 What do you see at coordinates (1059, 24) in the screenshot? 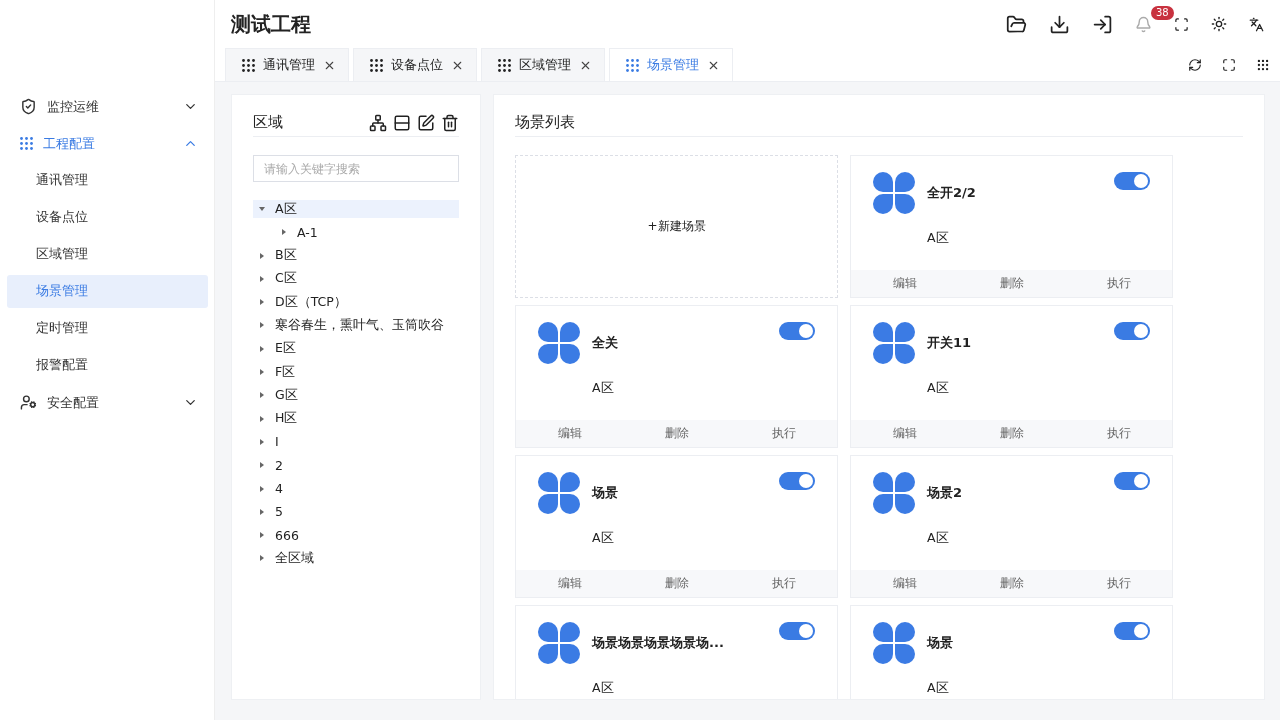
I see `download-icon` at bounding box center [1059, 24].